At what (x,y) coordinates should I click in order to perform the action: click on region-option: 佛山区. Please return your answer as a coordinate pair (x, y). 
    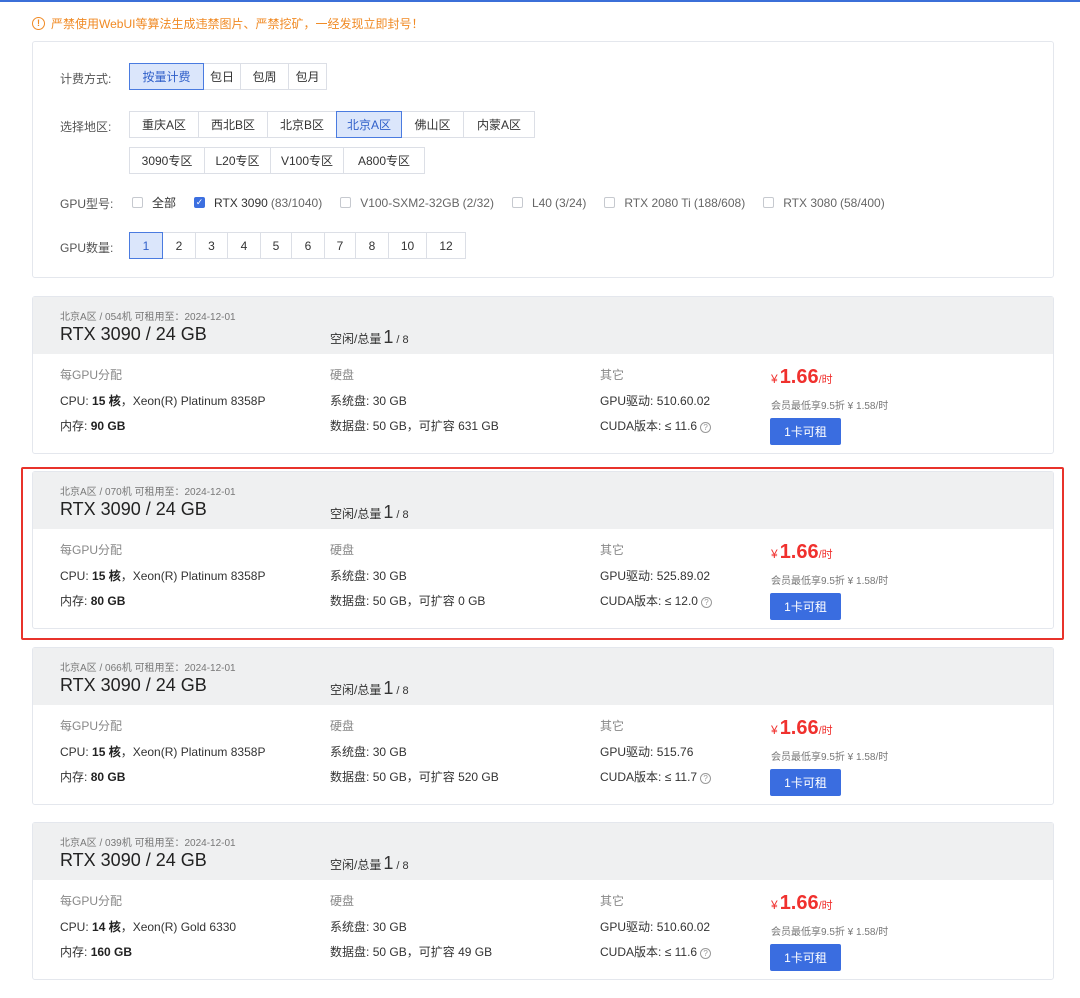
    Looking at the image, I should click on (432, 124).